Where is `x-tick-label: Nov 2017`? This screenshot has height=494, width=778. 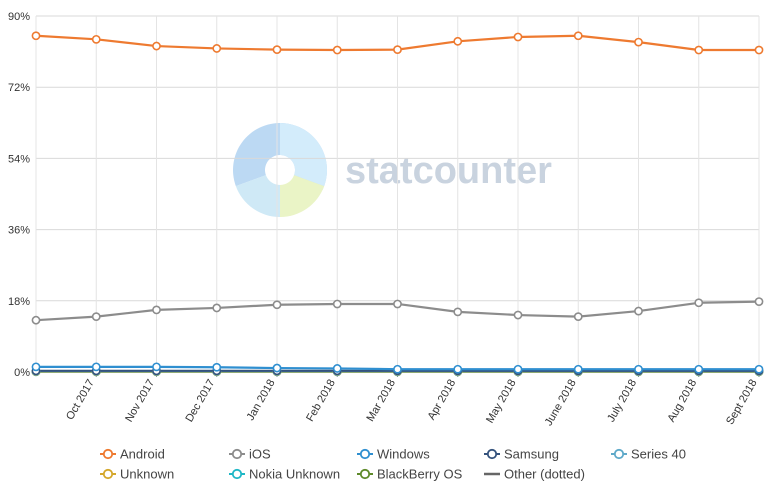 x-tick-label: Nov 2017 is located at coordinates (140, 401).